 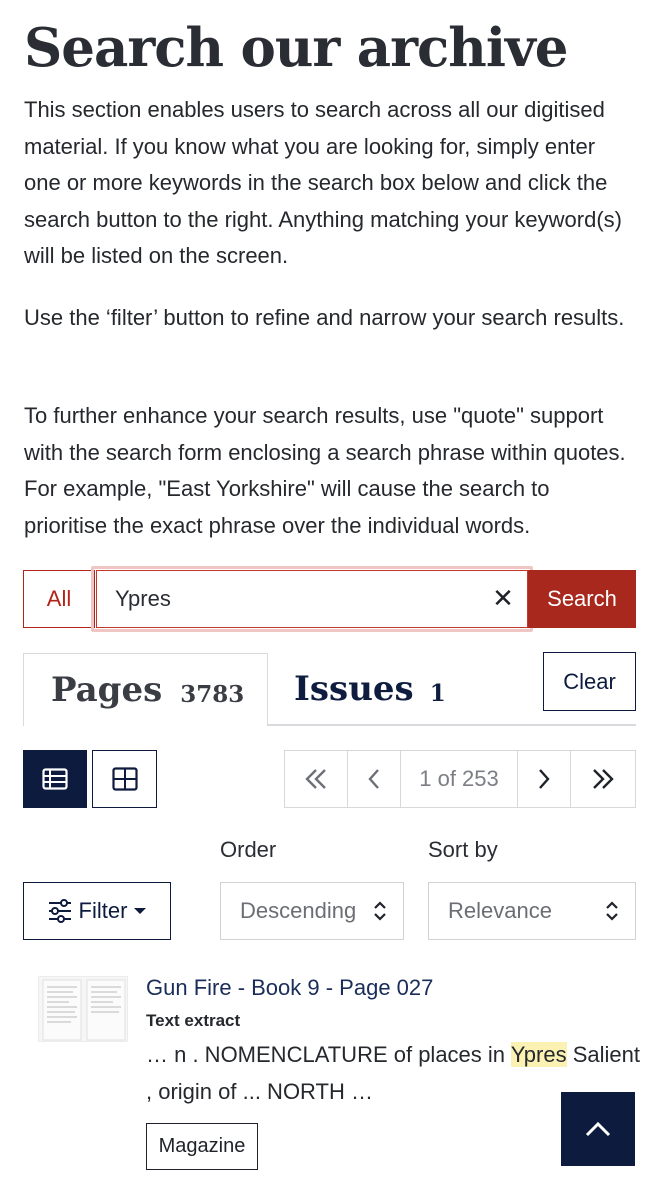 I want to click on next-page-button, so click(x=544, y=779).